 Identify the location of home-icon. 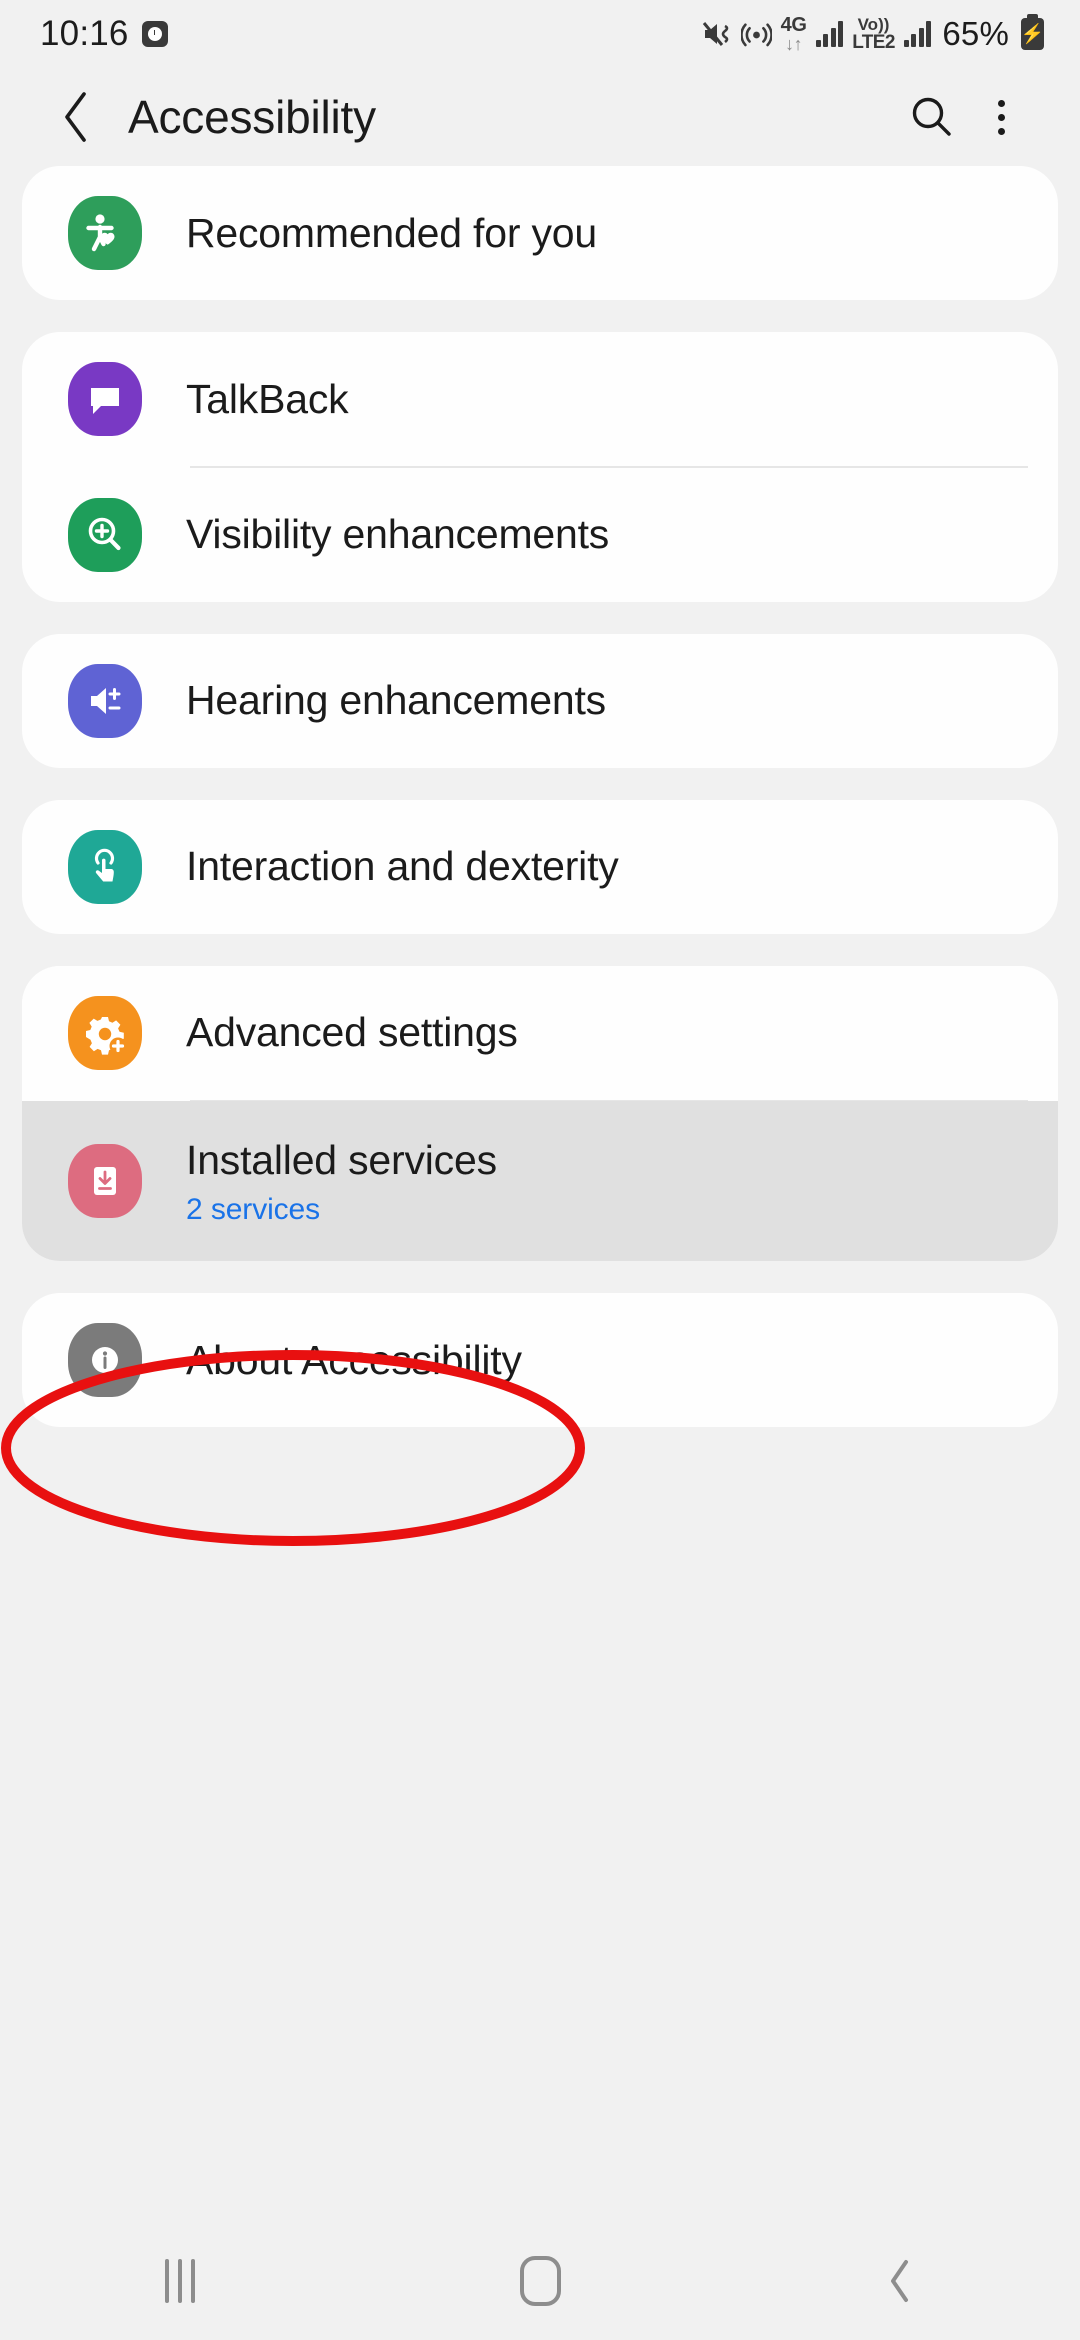
(540, 2281).